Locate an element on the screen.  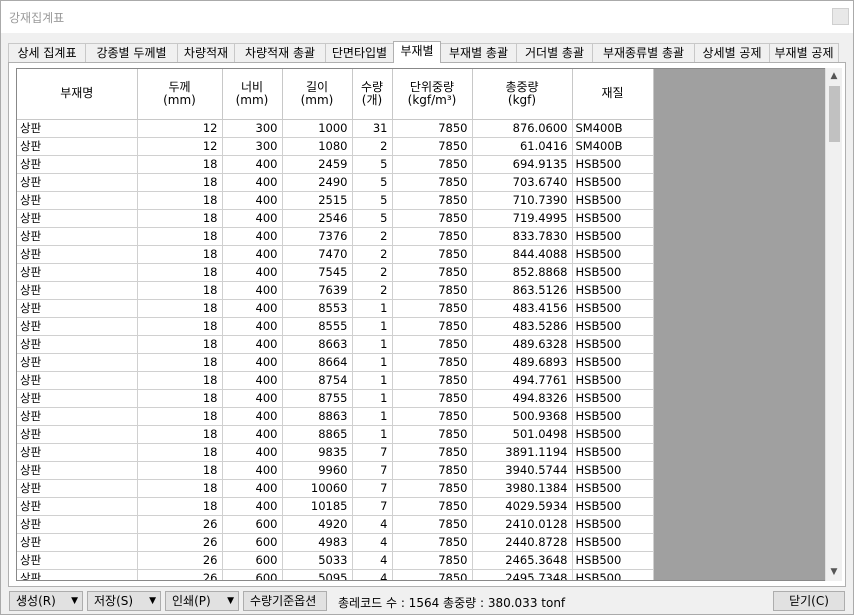
table-row: 상판 18 400 7470 2 7850 844.4088 HSB500 is located at coordinates (335, 254).